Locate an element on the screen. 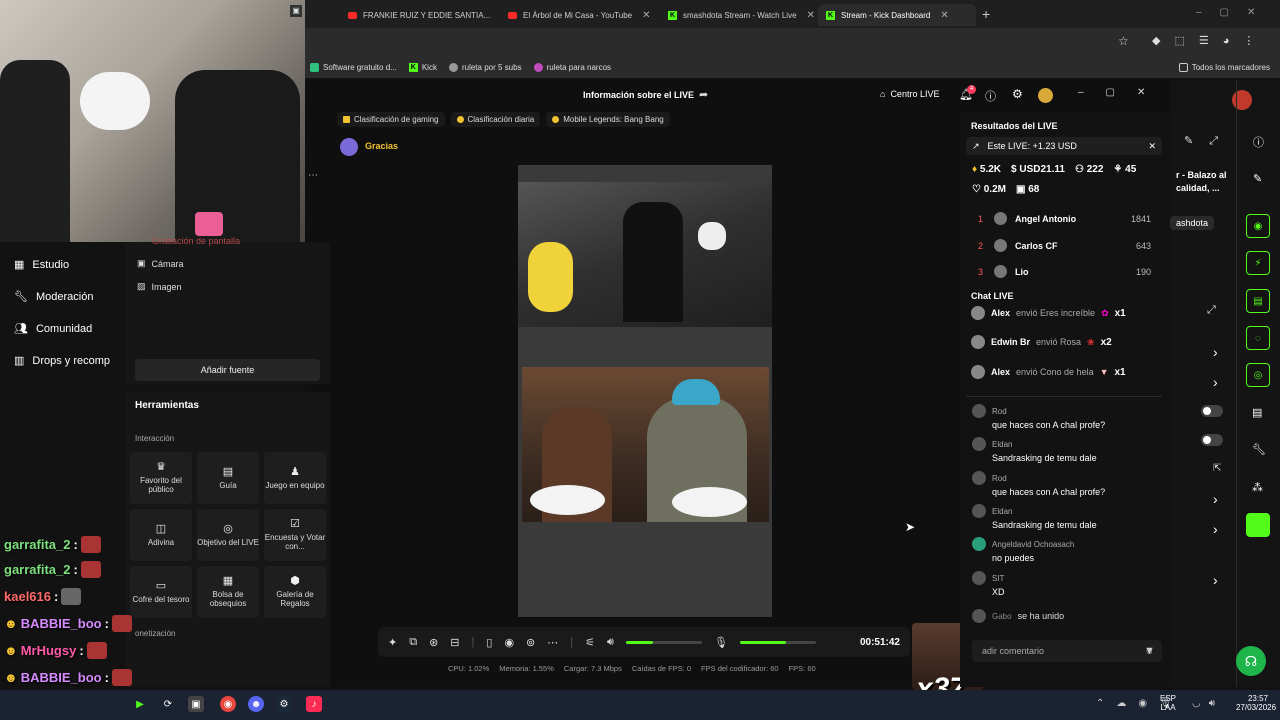  tool-adivina: ◫ Adivina is located at coordinates (161, 535).